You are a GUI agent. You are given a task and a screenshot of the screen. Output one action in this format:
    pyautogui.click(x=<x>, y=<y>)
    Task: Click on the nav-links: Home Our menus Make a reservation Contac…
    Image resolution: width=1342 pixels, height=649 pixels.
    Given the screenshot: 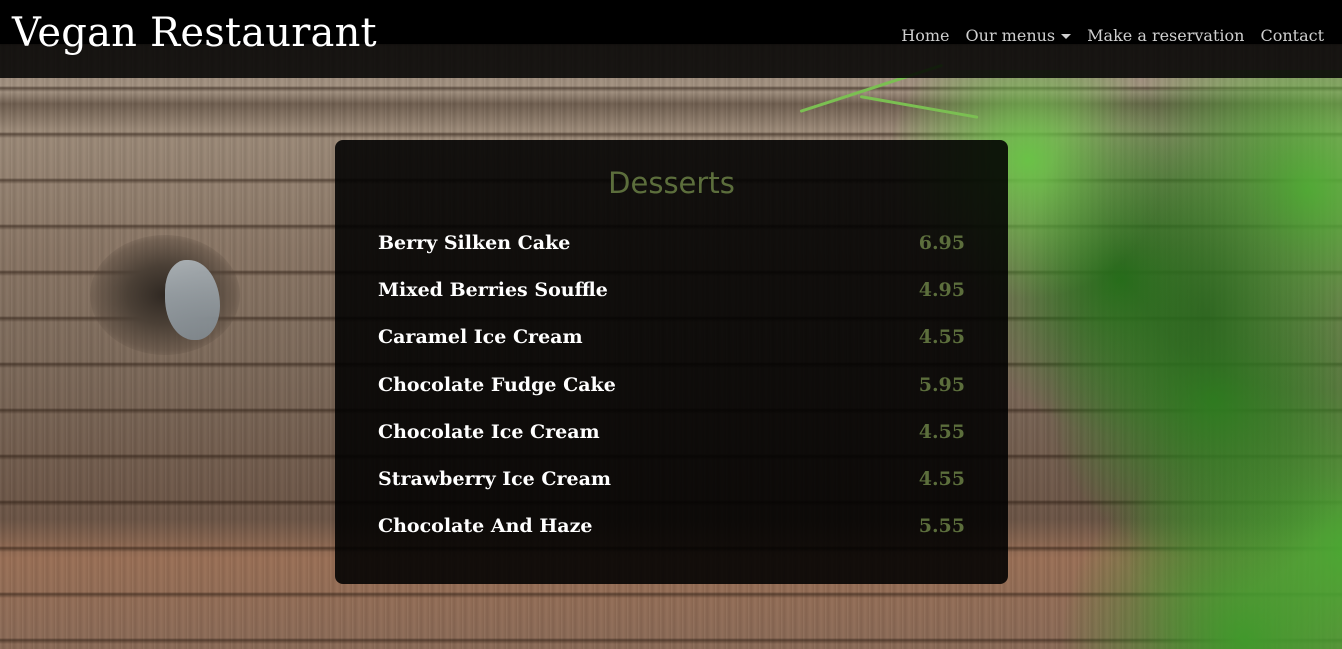 What is the action you would take?
    pyautogui.click(x=1112, y=35)
    